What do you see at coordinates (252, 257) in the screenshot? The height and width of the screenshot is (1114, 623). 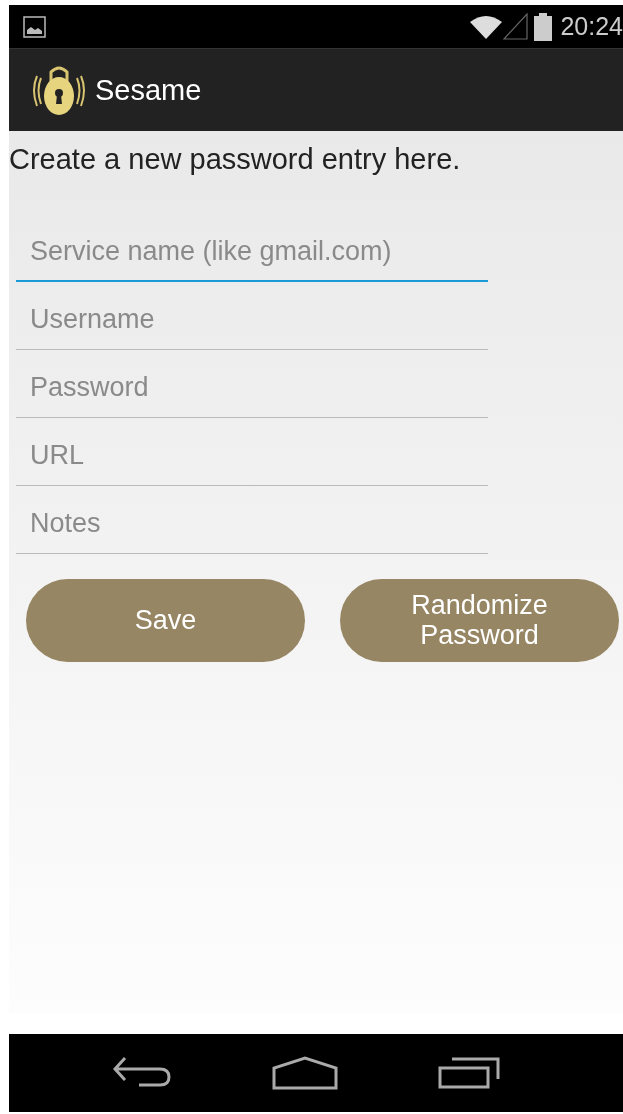 I see `input-field: Service name (like gmail.com)` at bounding box center [252, 257].